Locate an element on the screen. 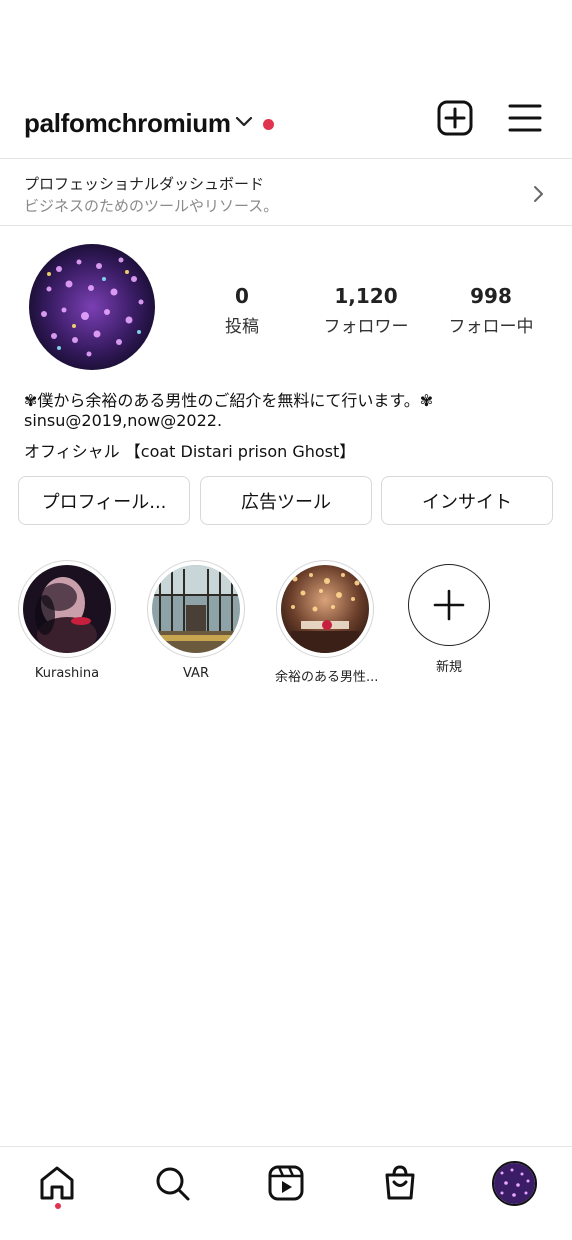 The height and width of the screenshot is (1240, 572). new-highlight-circle is located at coordinates (449, 605).